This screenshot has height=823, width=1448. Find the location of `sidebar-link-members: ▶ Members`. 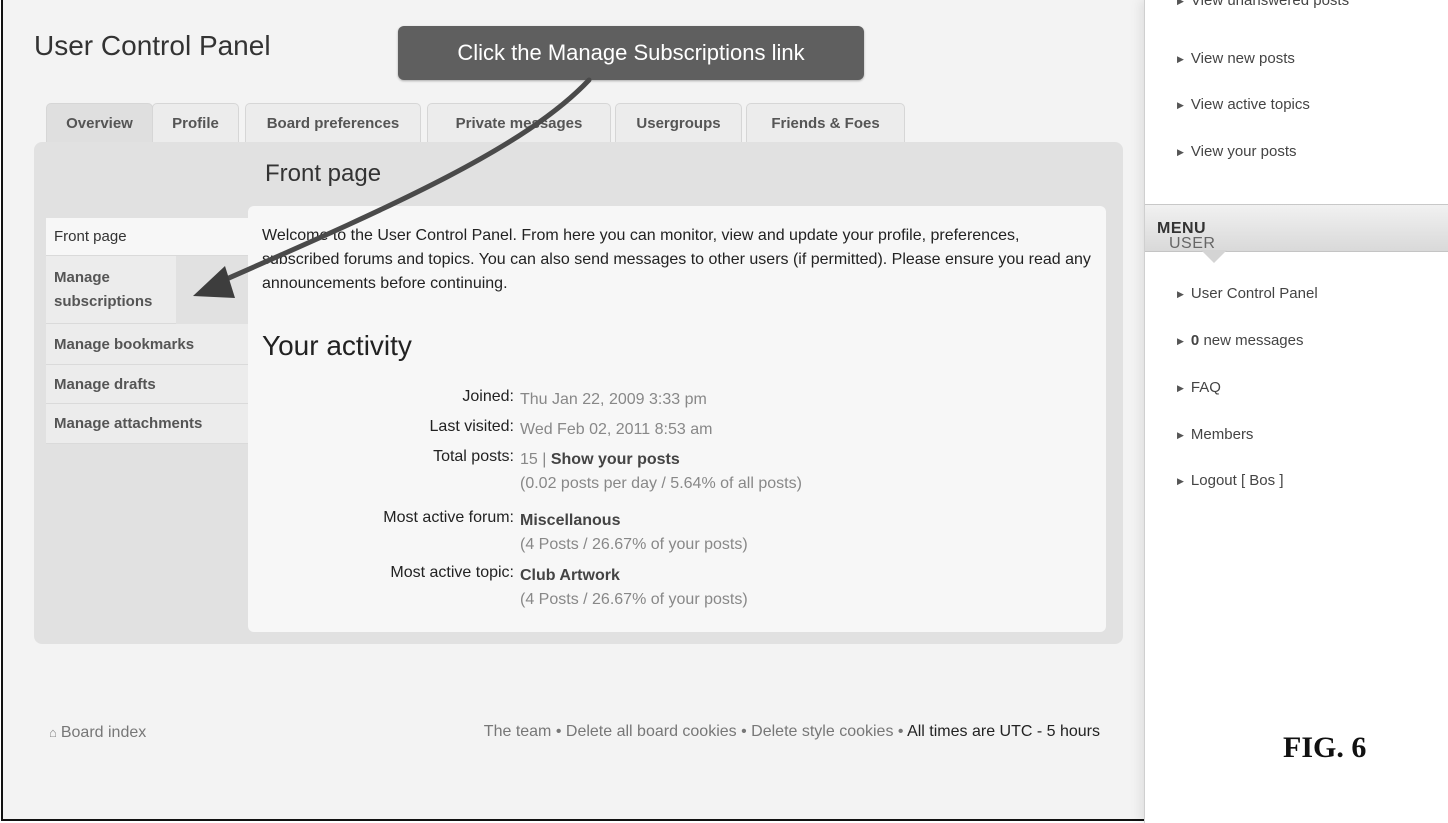

sidebar-link-members: ▶ Members is located at coordinates (1215, 434).